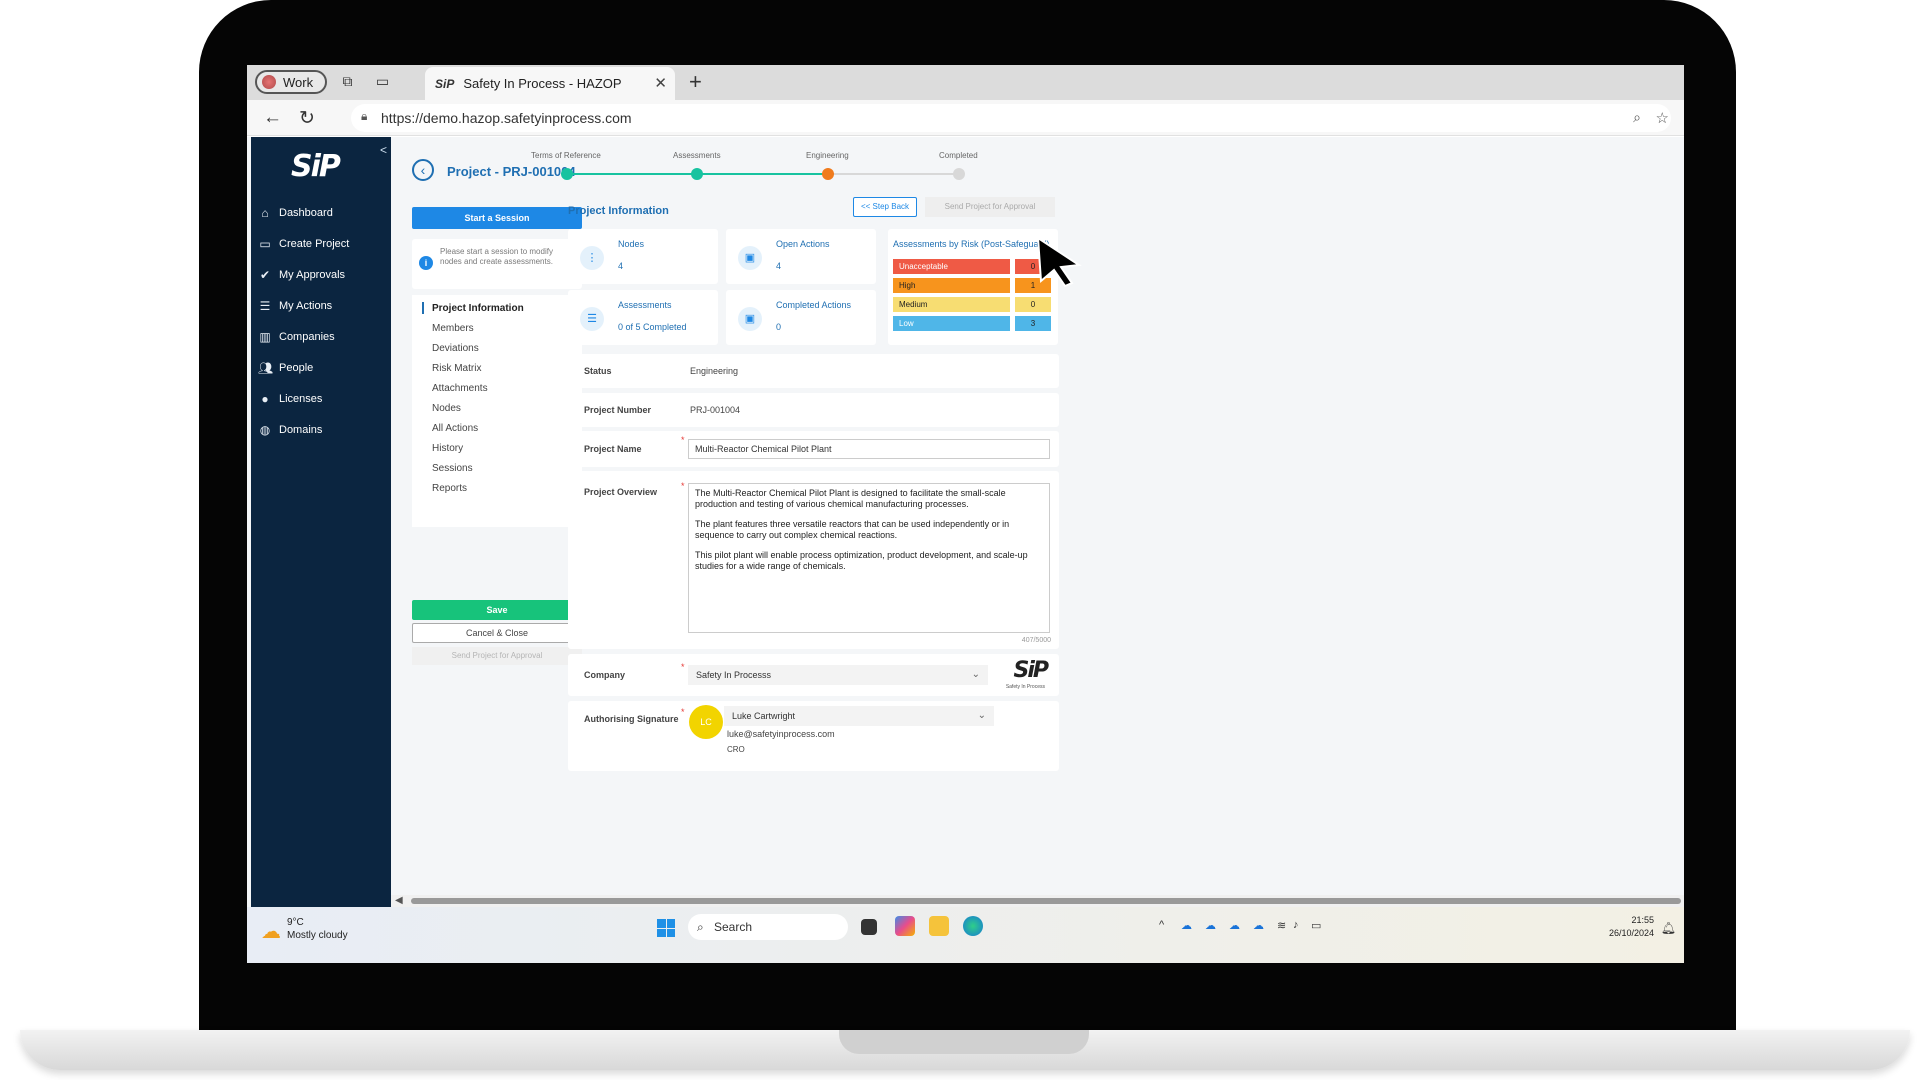 The width and height of the screenshot is (1920, 1080). What do you see at coordinates (598, 371) in the screenshot?
I see `field-label: Status` at bounding box center [598, 371].